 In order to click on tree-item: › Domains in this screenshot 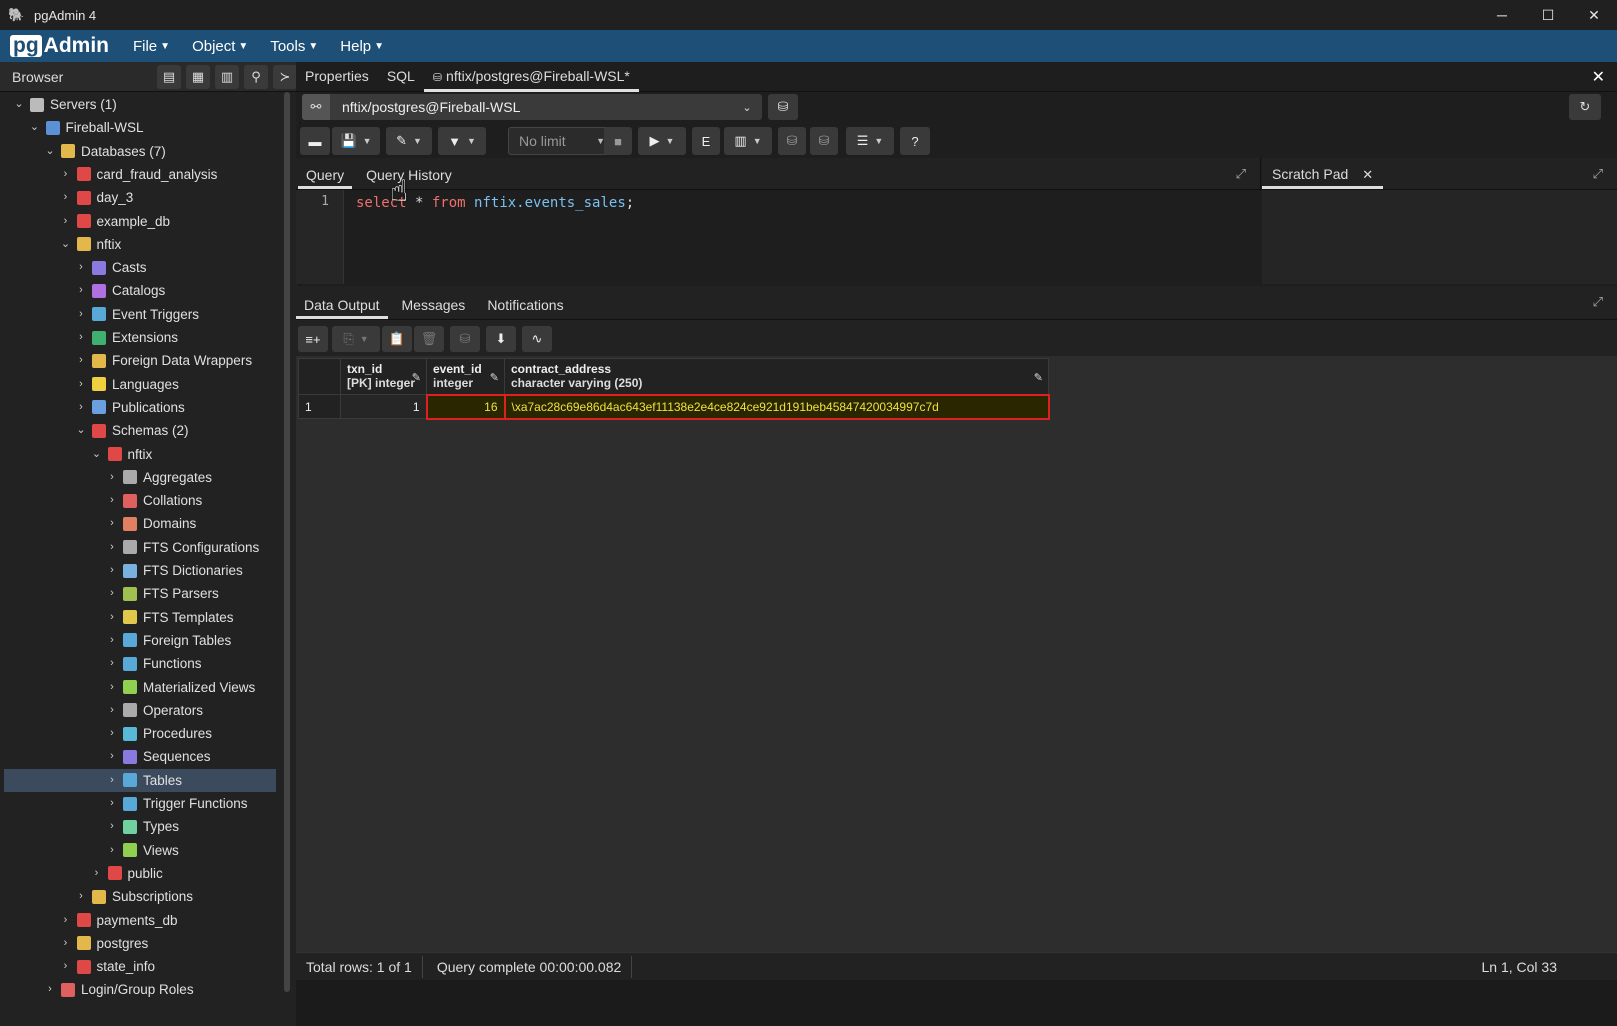, I will do `click(100, 523)`.